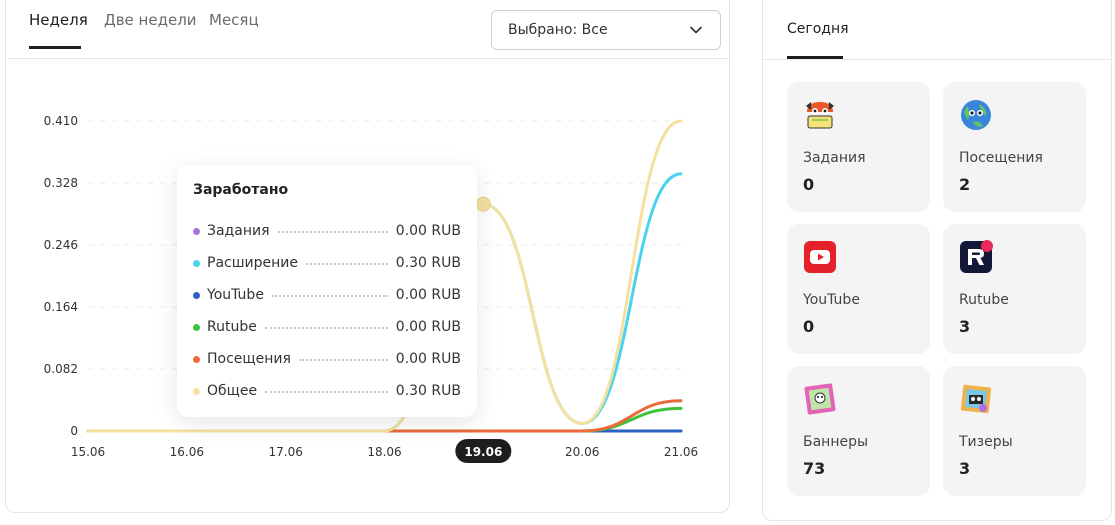 Image resolution: width=1115 pixels, height=525 pixels. Describe the element at coordinates (232, 391) in the screenshot. I see `tooltip-row-label: Общее` at that location.